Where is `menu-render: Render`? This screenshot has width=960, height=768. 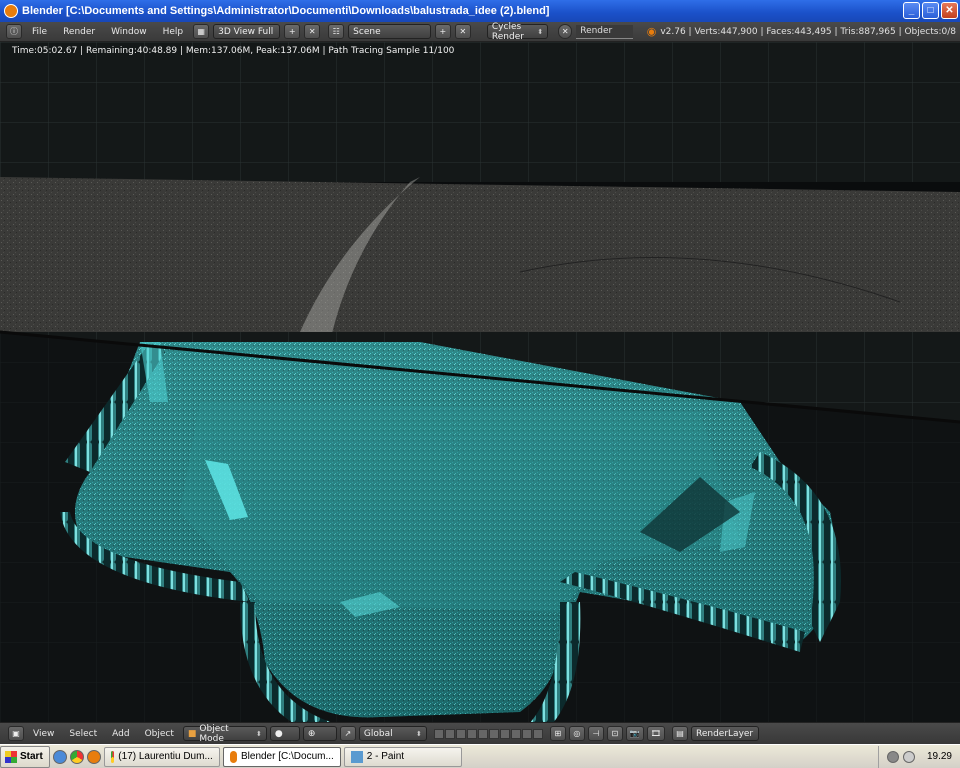 menu-render: Render is located at coordinates (79, 32).